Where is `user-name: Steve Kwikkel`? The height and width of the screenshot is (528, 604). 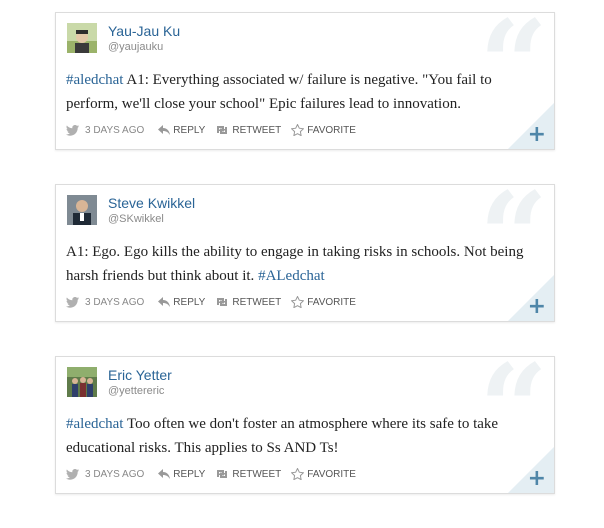 user-name: Steve Kwikkel is located at coordinates (151, 203).